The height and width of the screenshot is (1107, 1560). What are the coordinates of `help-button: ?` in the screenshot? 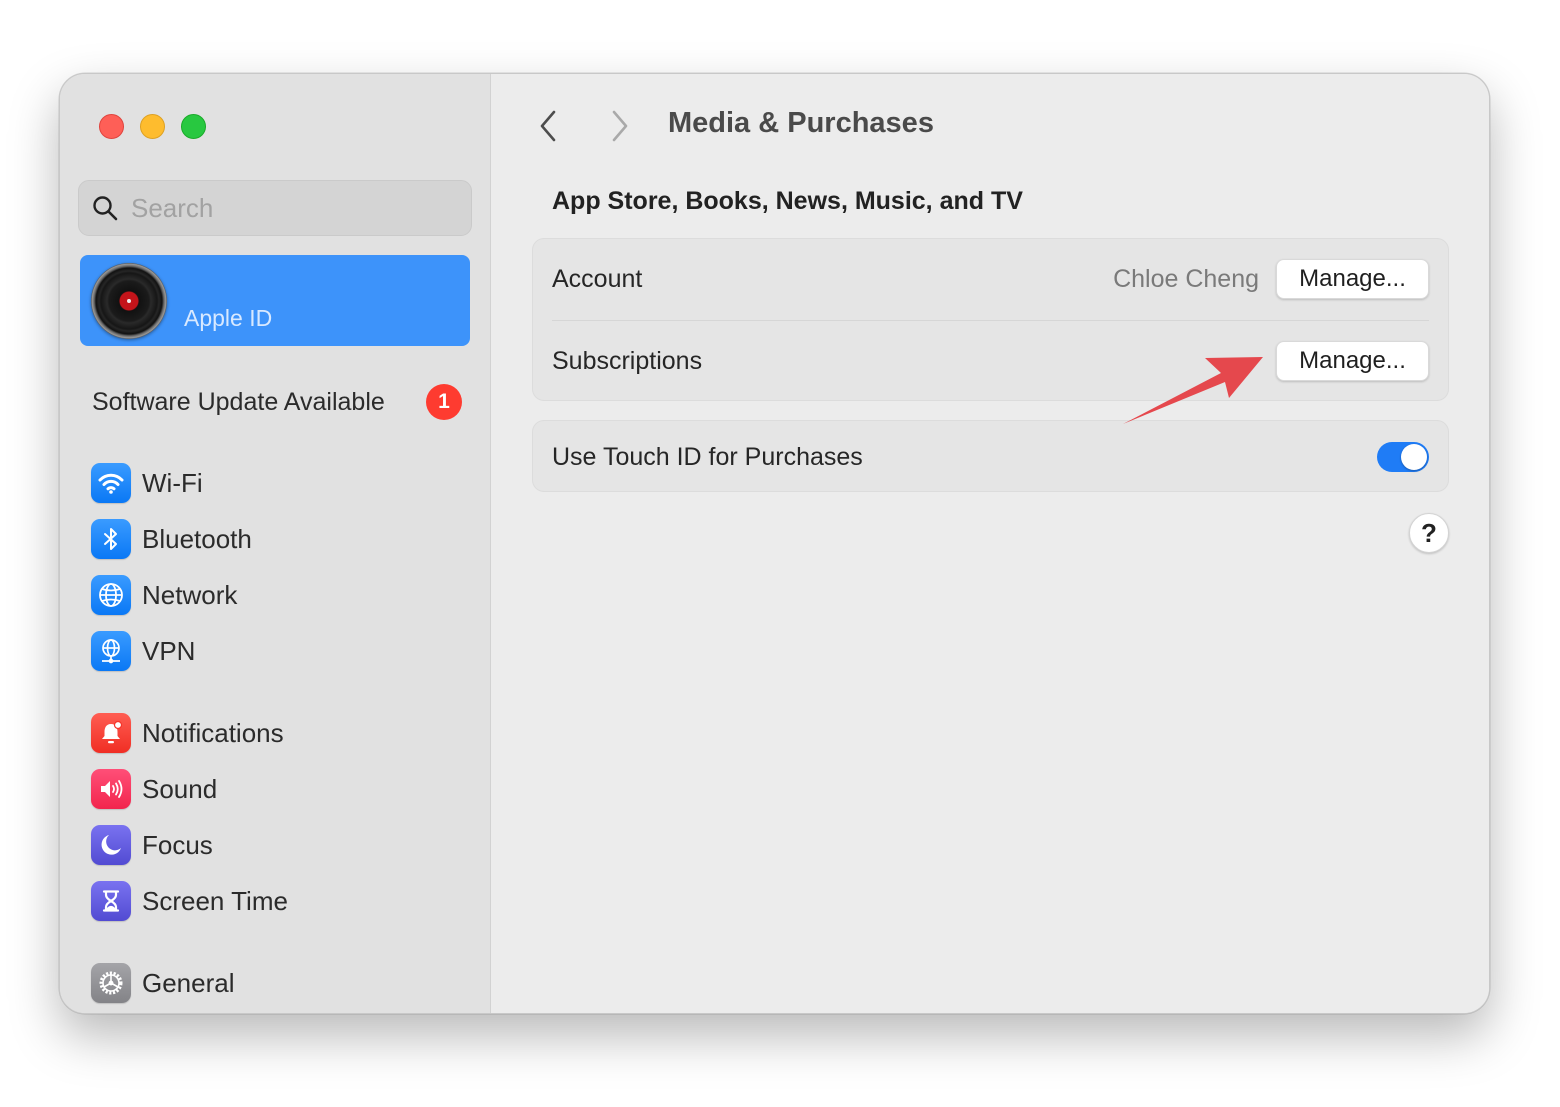 It's located at (1429, 533).